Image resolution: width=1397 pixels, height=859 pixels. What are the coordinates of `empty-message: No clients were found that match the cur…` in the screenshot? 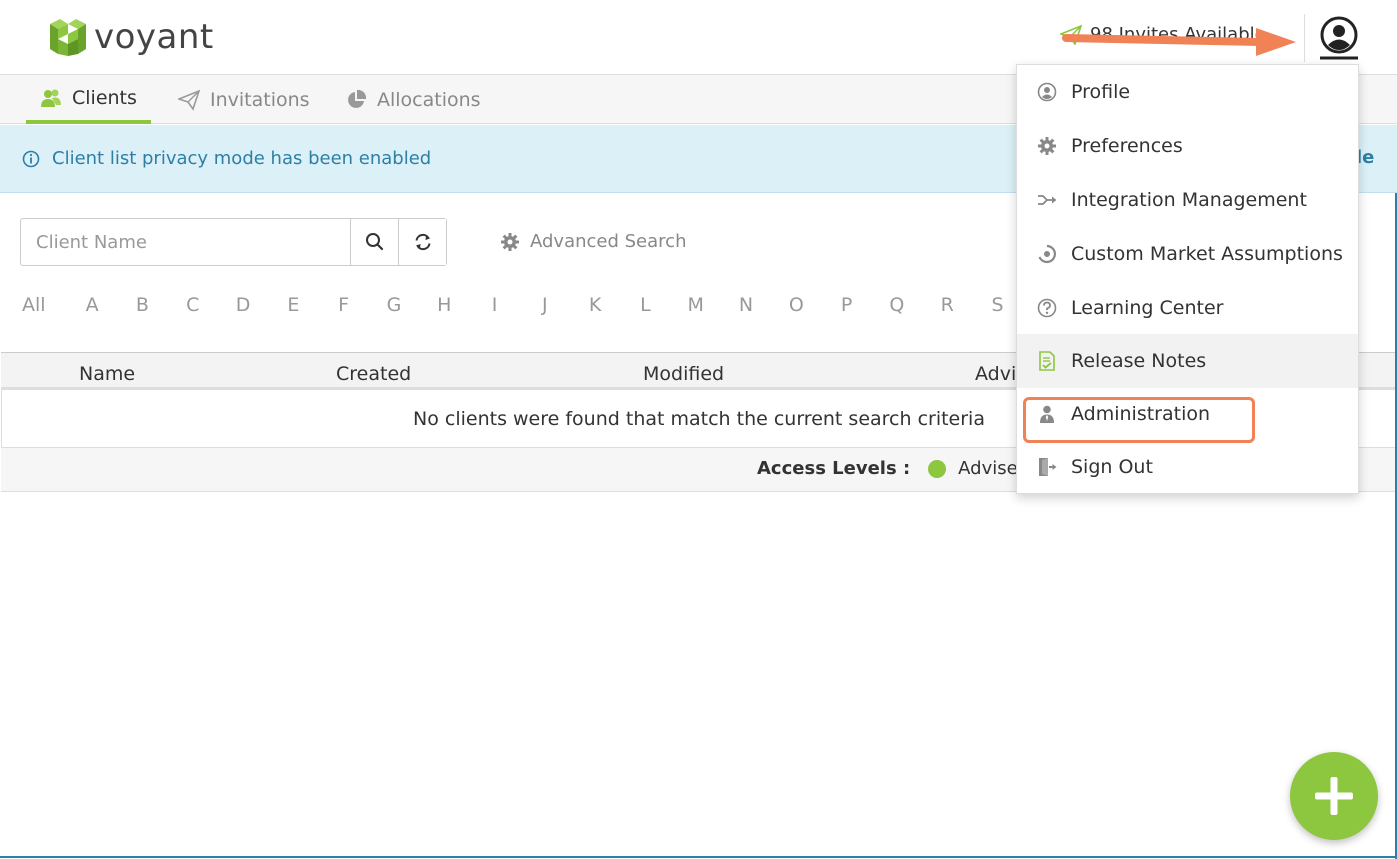 It's located at (699, 418).